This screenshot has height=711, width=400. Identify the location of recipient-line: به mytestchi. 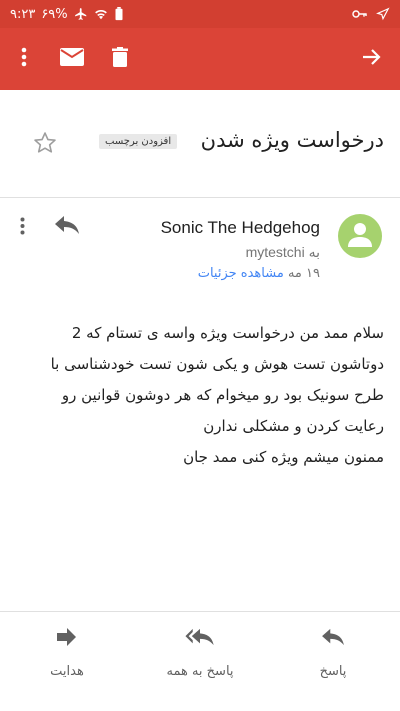
(283, 252).